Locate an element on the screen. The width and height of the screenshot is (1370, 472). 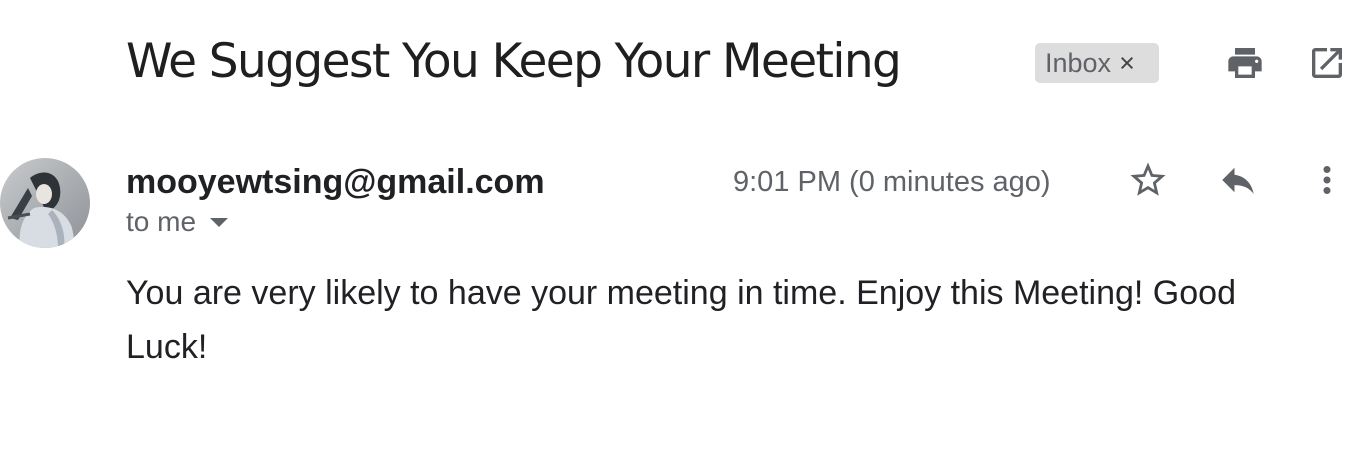
reply-icon is located at coordinates (1238, 180).